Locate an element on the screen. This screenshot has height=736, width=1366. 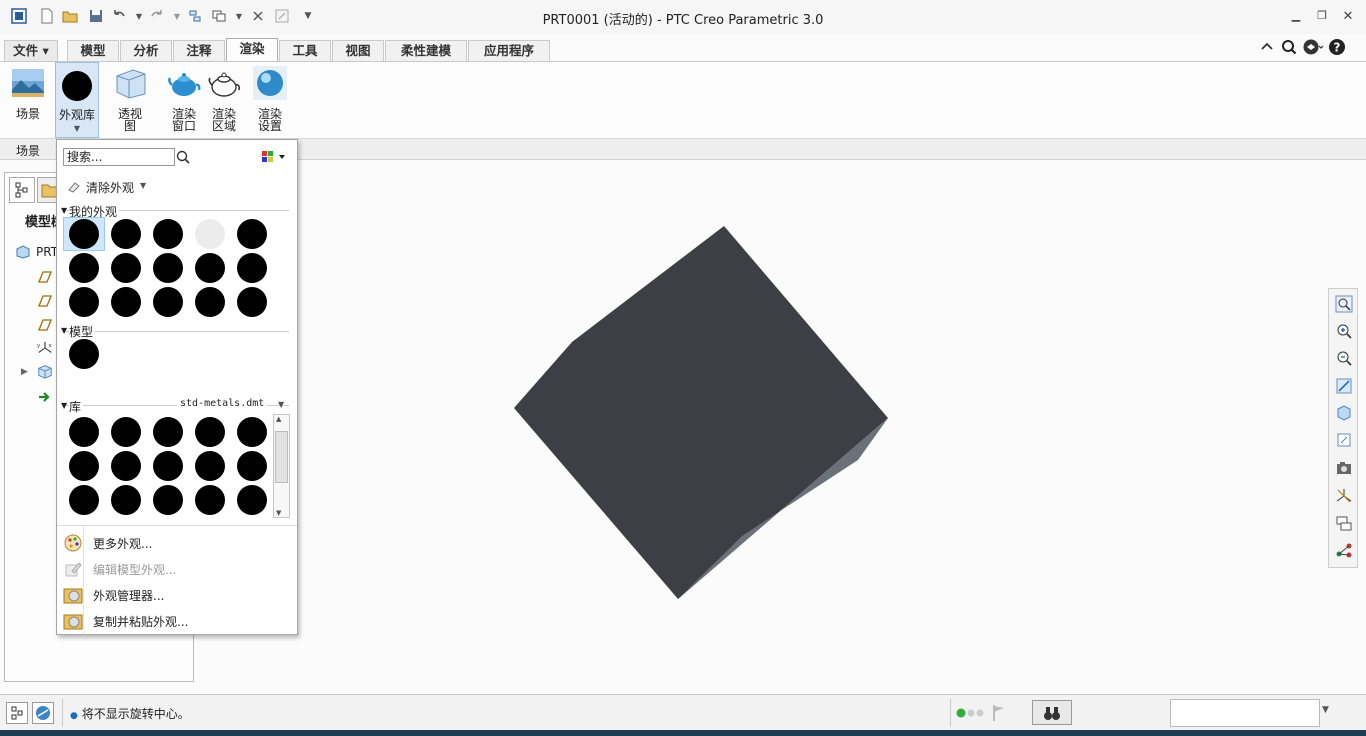
part-icon is located at coordinates (23, 252).